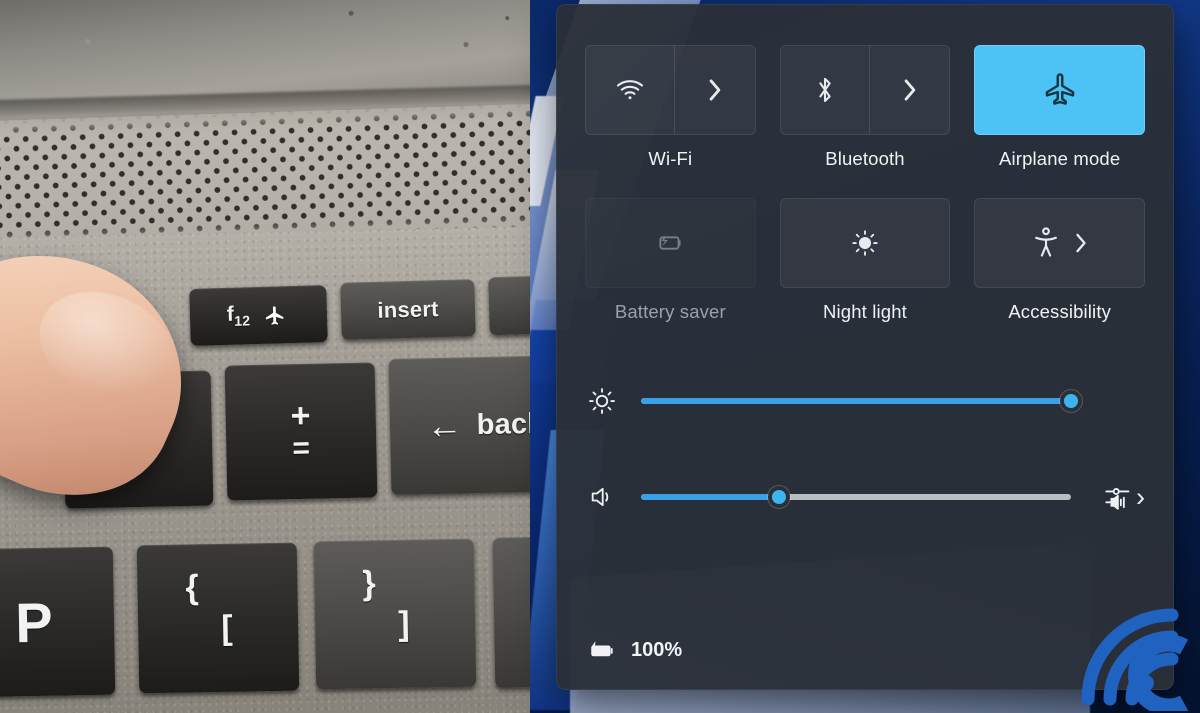 The width and height of the screenshot is (1200, 713). I want to click on keyboard-key-equals: + =, so click(301, 431).